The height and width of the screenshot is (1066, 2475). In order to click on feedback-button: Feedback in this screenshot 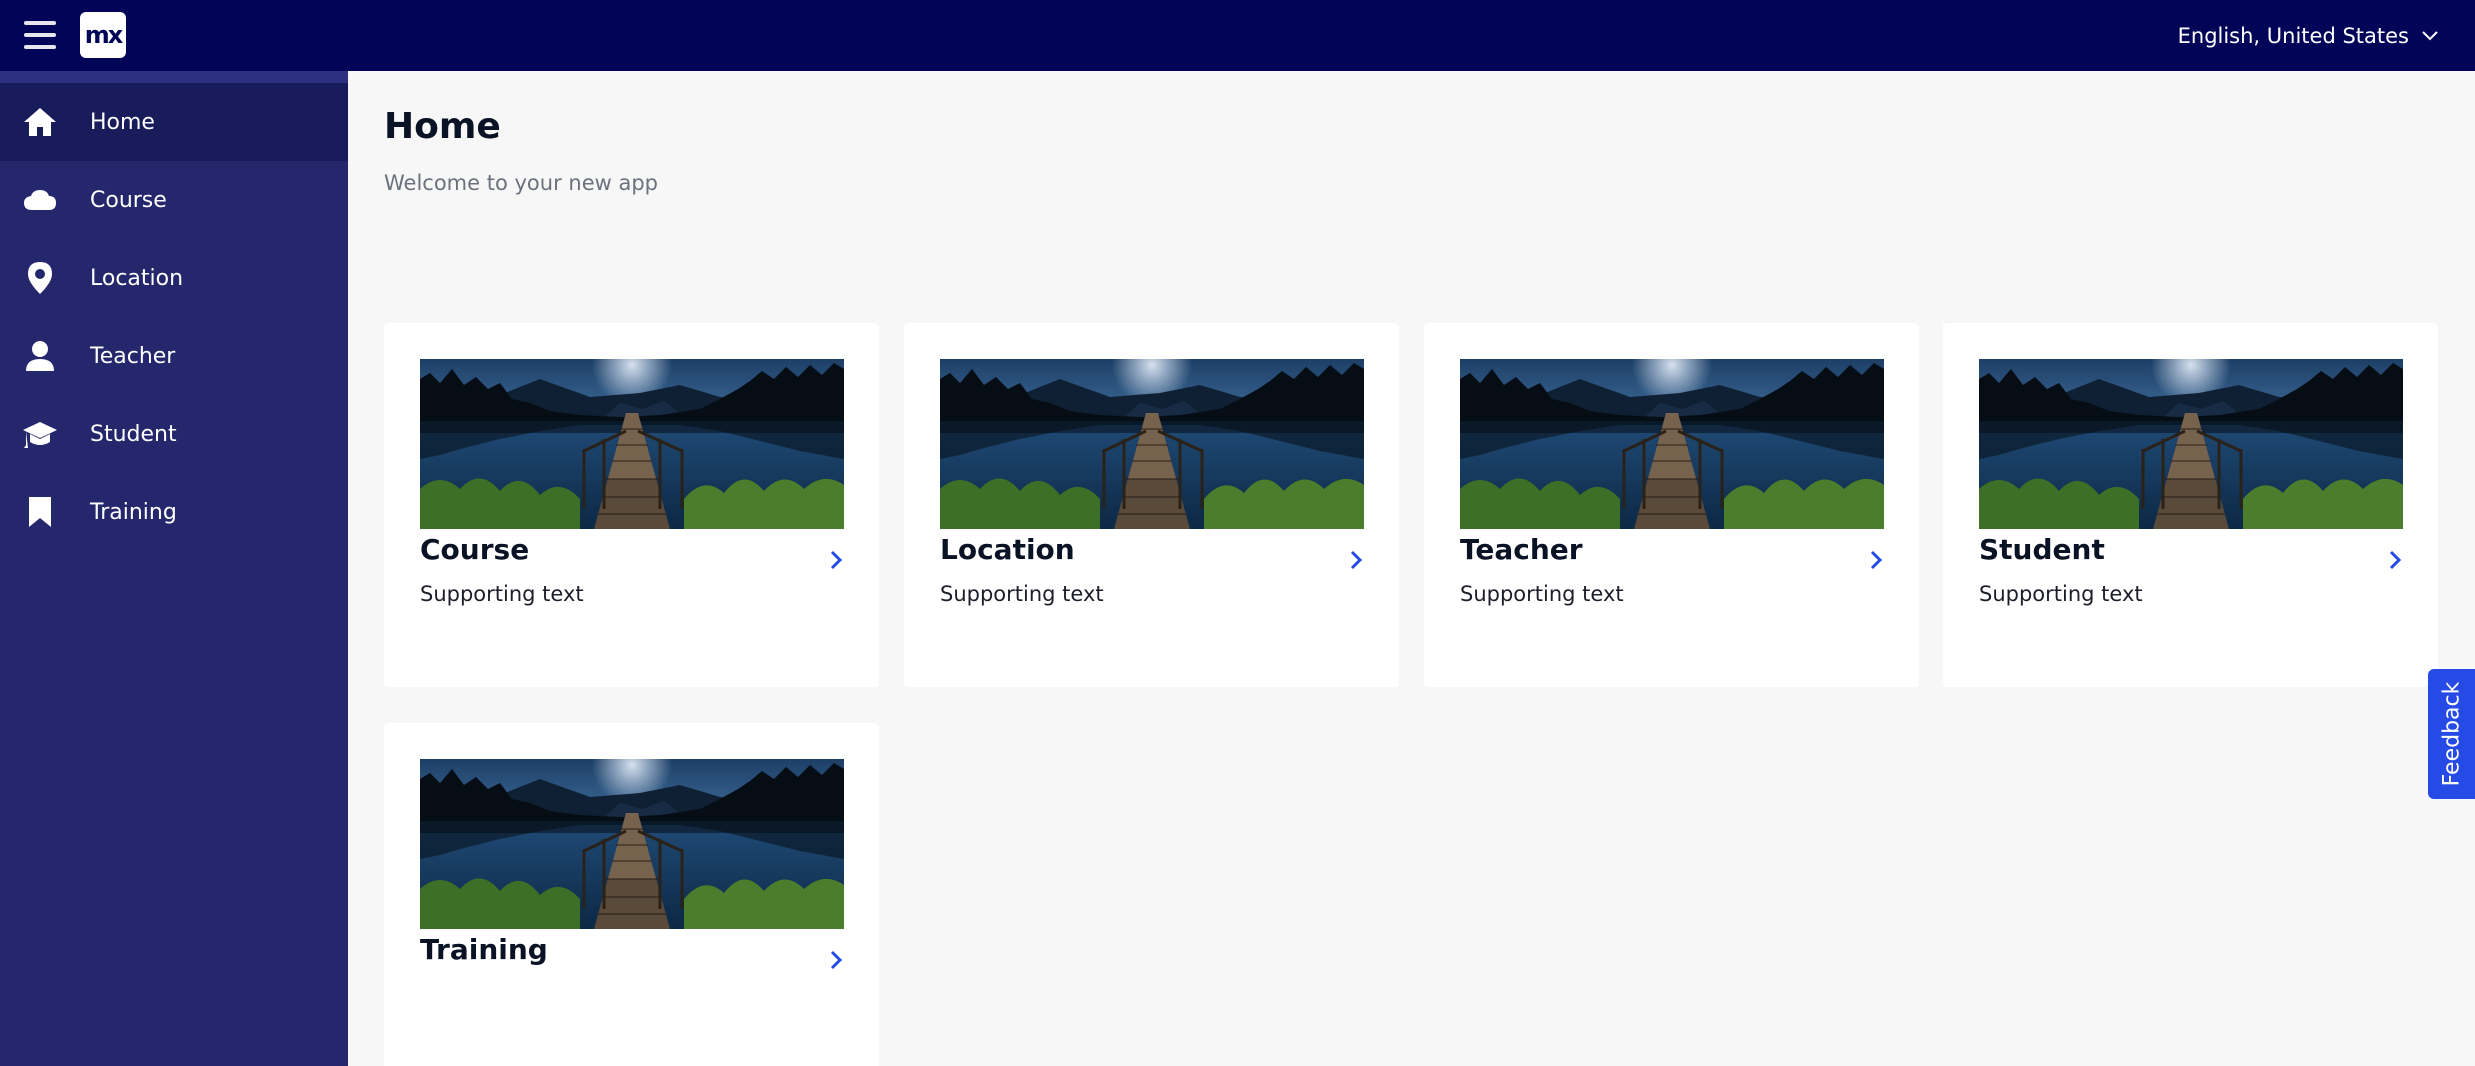, I will do `click(2451, 734)`.